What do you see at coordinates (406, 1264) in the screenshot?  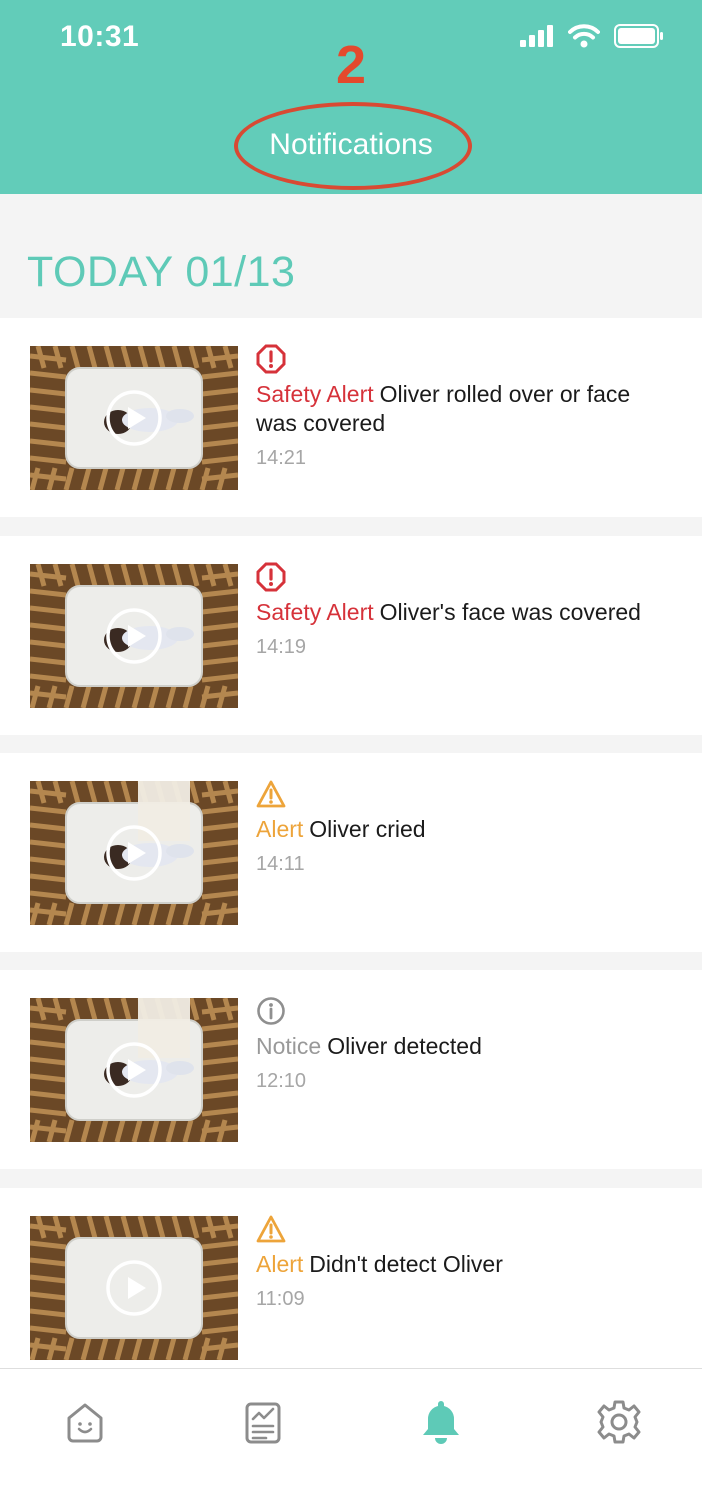 I see `notification-text: Didn't detect Oliver` at bounding box center [406, 1264].